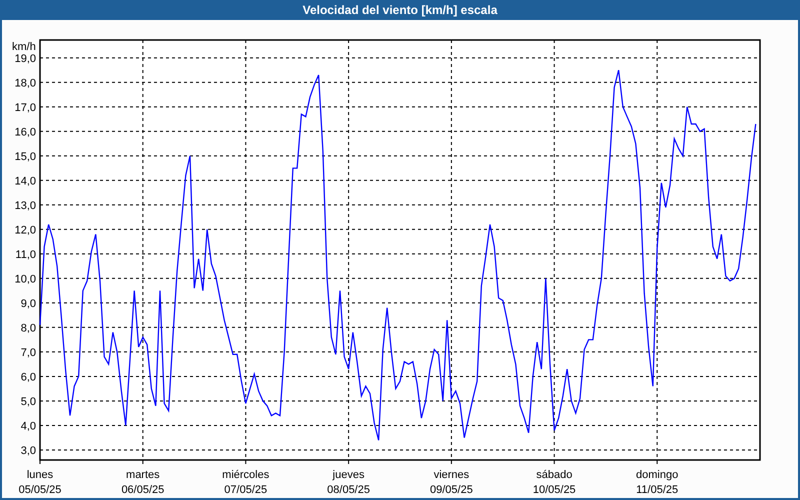 The width and height of the screenshot is (800, 500). What do you see at coordinates (28, 402) in the screenshot?
I see `y-axis-label: 5,0` at bounding box center [28, 402].